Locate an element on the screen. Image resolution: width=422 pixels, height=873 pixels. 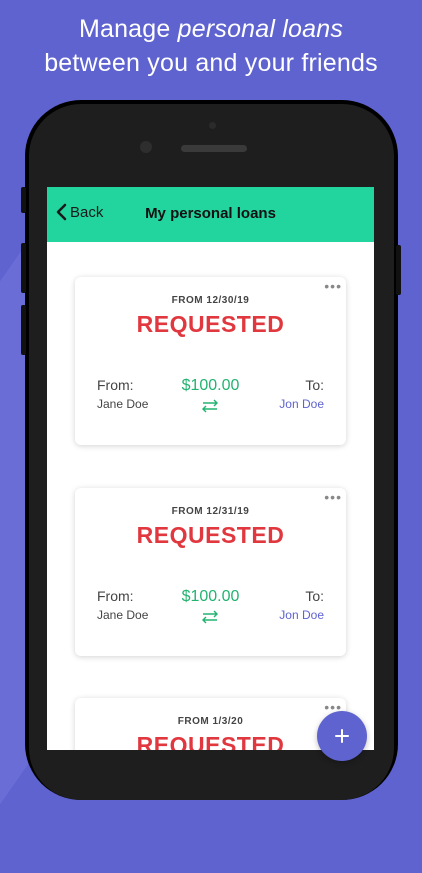
phone-volume-down-button is located at coordinates (23, 330).